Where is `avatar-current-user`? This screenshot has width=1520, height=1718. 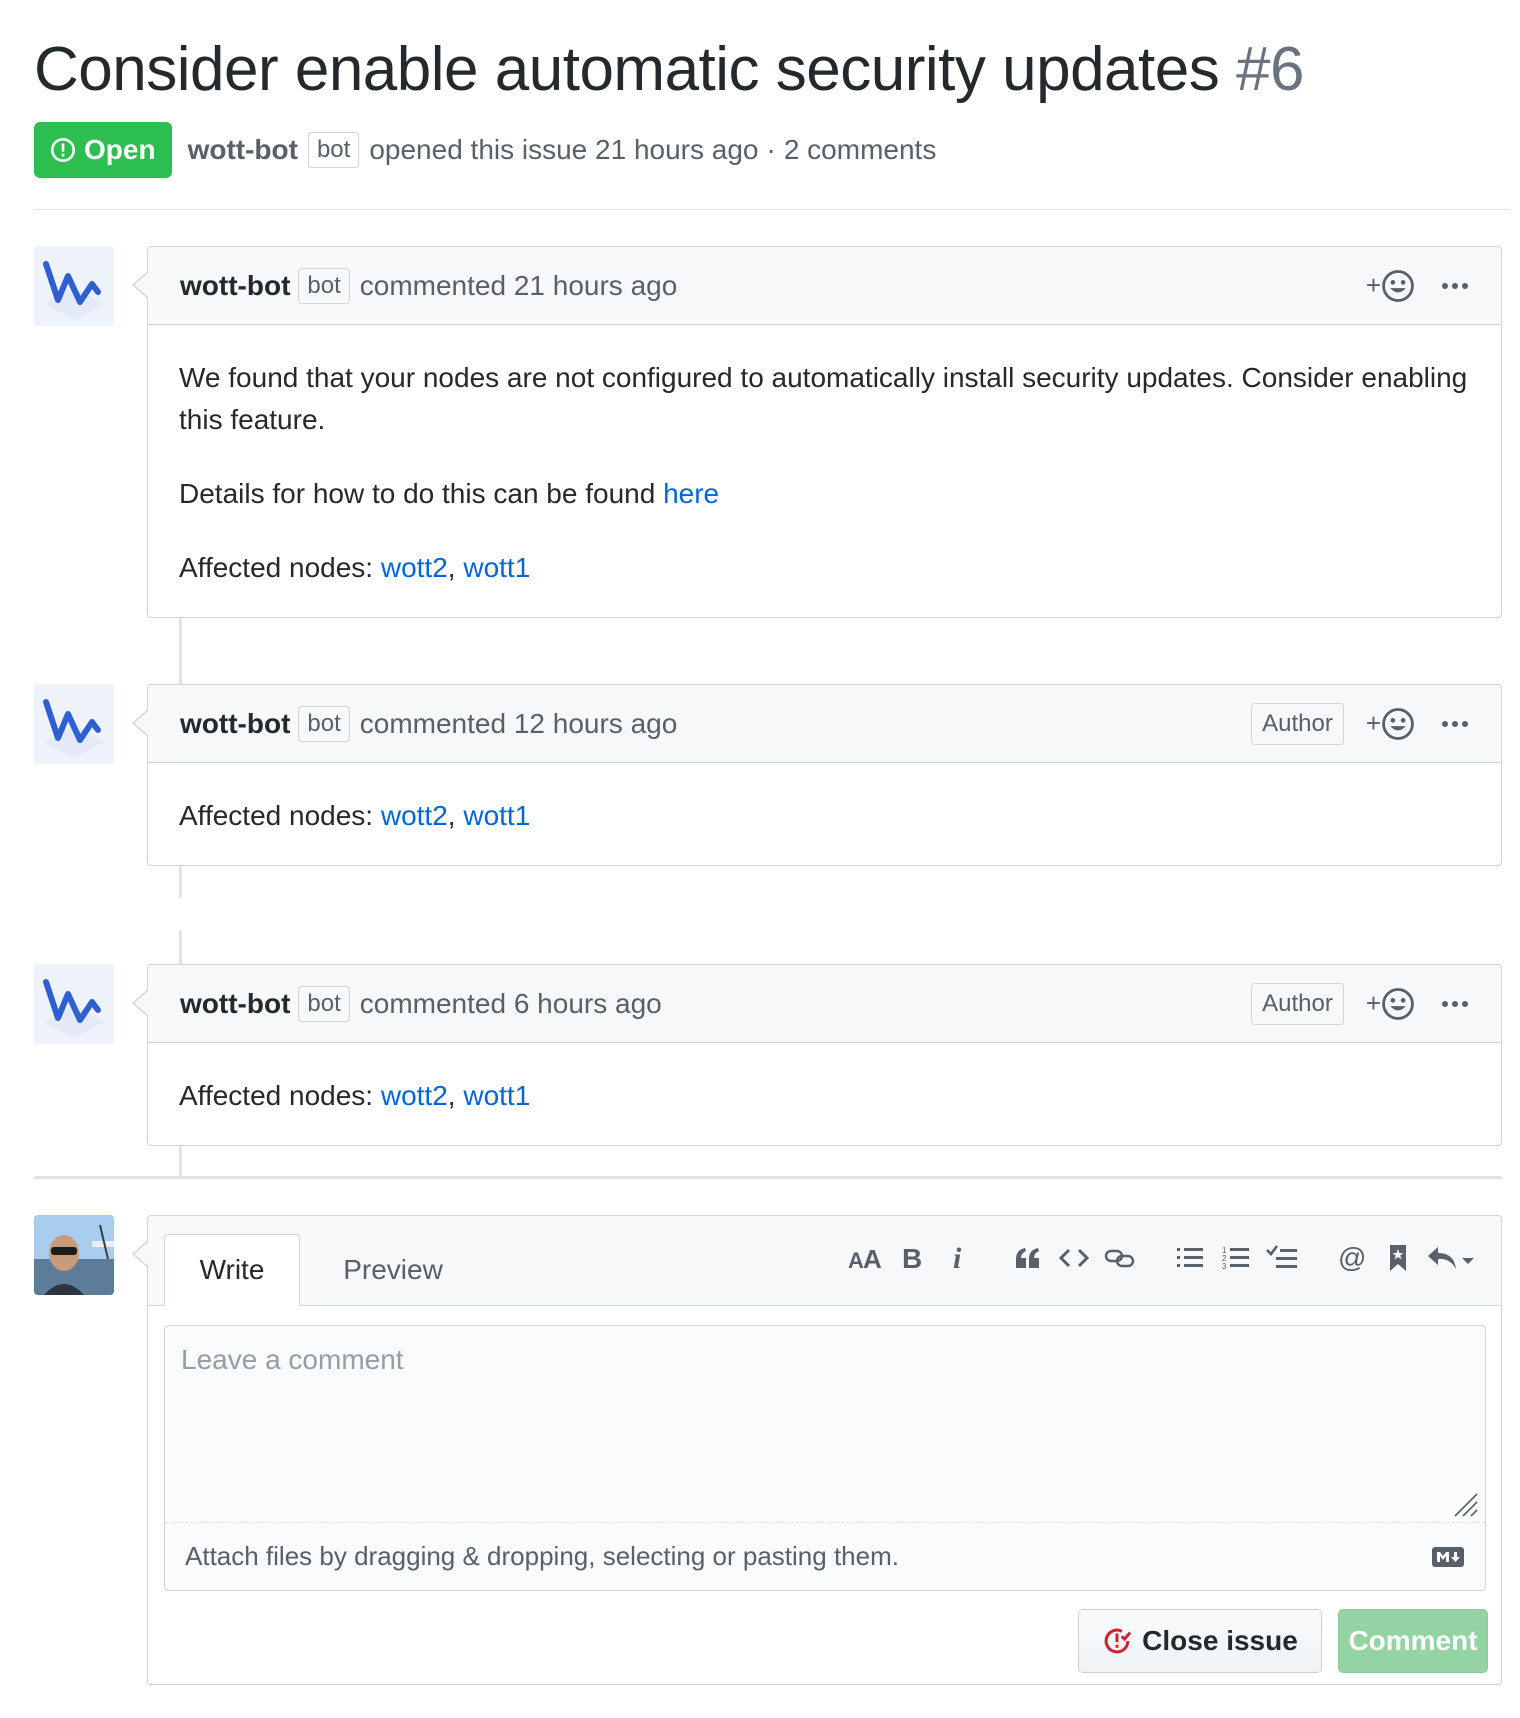
avatar-current-user is located at coordinates (74, 1255).